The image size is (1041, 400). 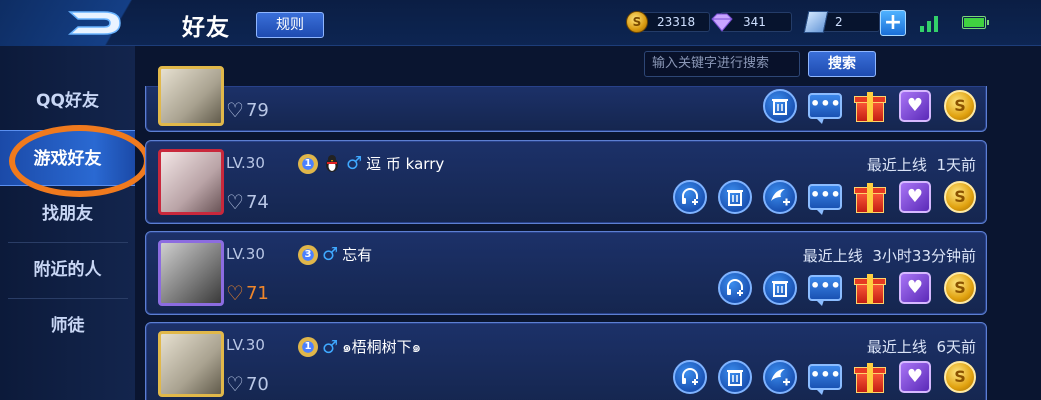 What do you see at coordinates (566, 99) in the screenshot?
I see `friend-card: ♡ 79 ••• ♥ S` at bounding box center [566, 99].